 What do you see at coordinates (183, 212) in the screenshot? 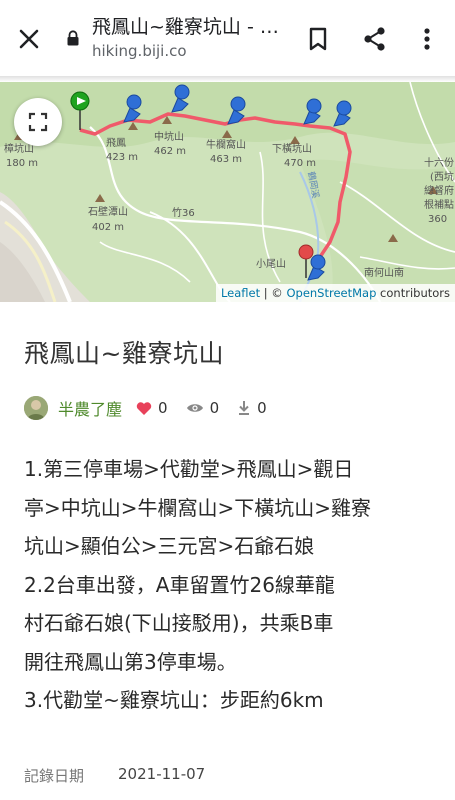
I see `map-label-road: 竹36` at bounding box center [183, 212].